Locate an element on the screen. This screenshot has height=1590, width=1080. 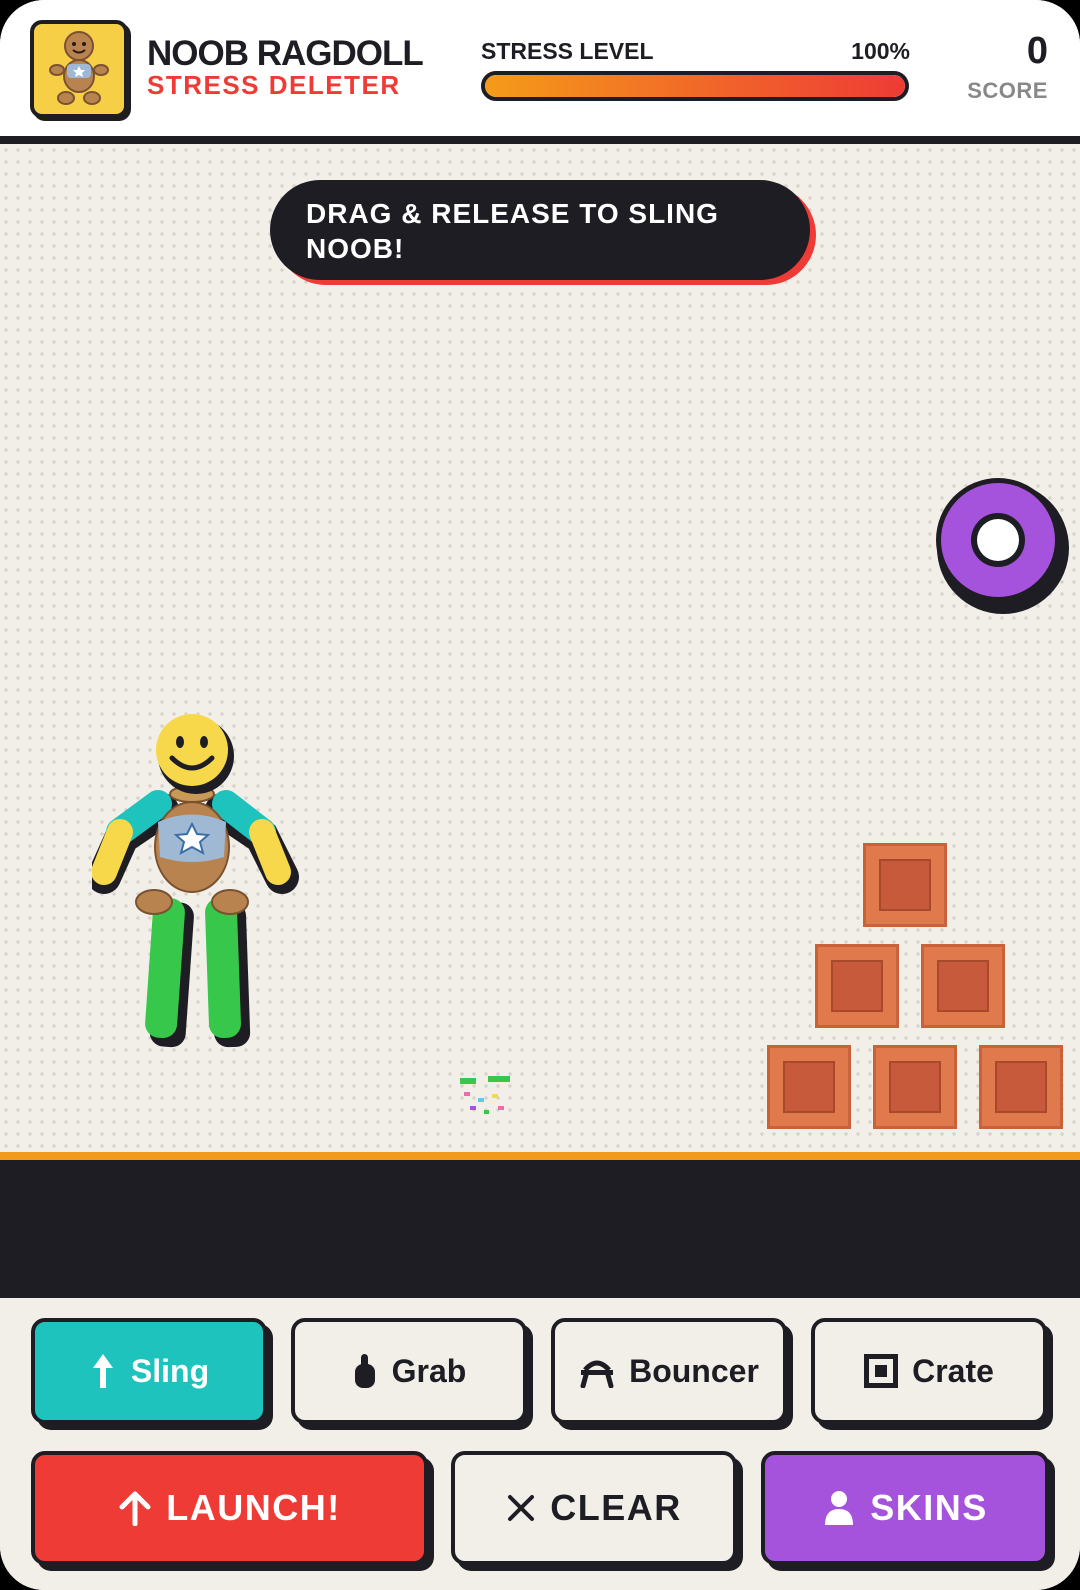
instruction-banner: DRAG & RELEASE TO SLING NOOB! is located at coordinates (540, 230).